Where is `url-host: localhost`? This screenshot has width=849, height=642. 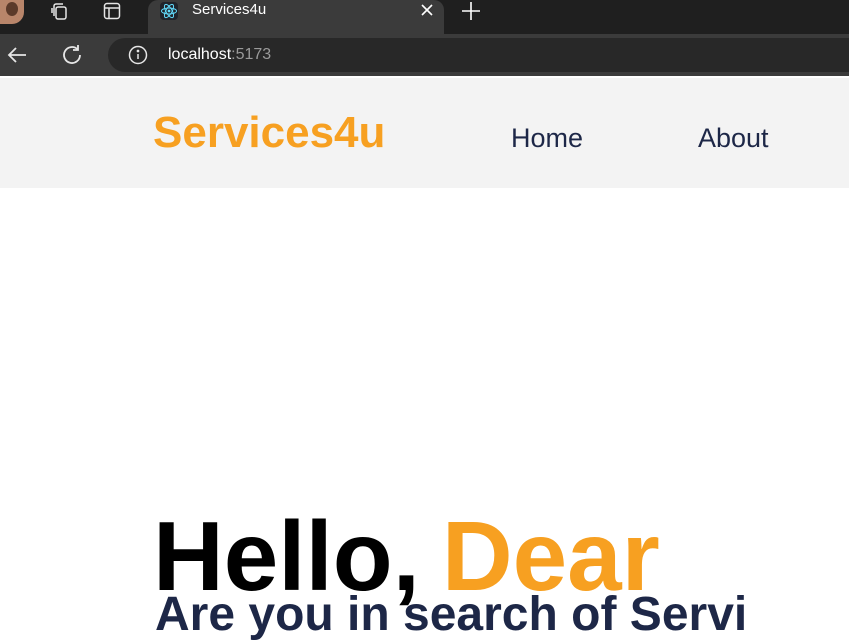 url-host: localhost is located at coordinates (200, 54).